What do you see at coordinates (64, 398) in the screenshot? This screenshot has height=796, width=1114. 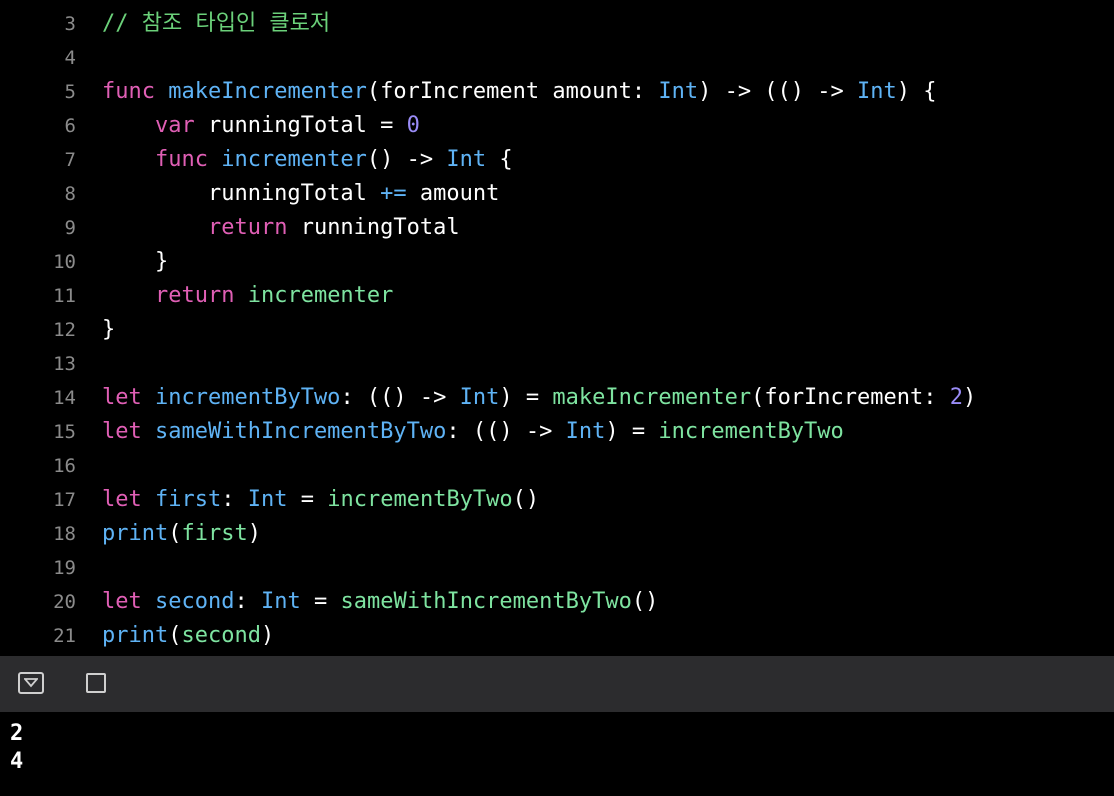 I see `line-number: 14` at bounding box center [64, 398].